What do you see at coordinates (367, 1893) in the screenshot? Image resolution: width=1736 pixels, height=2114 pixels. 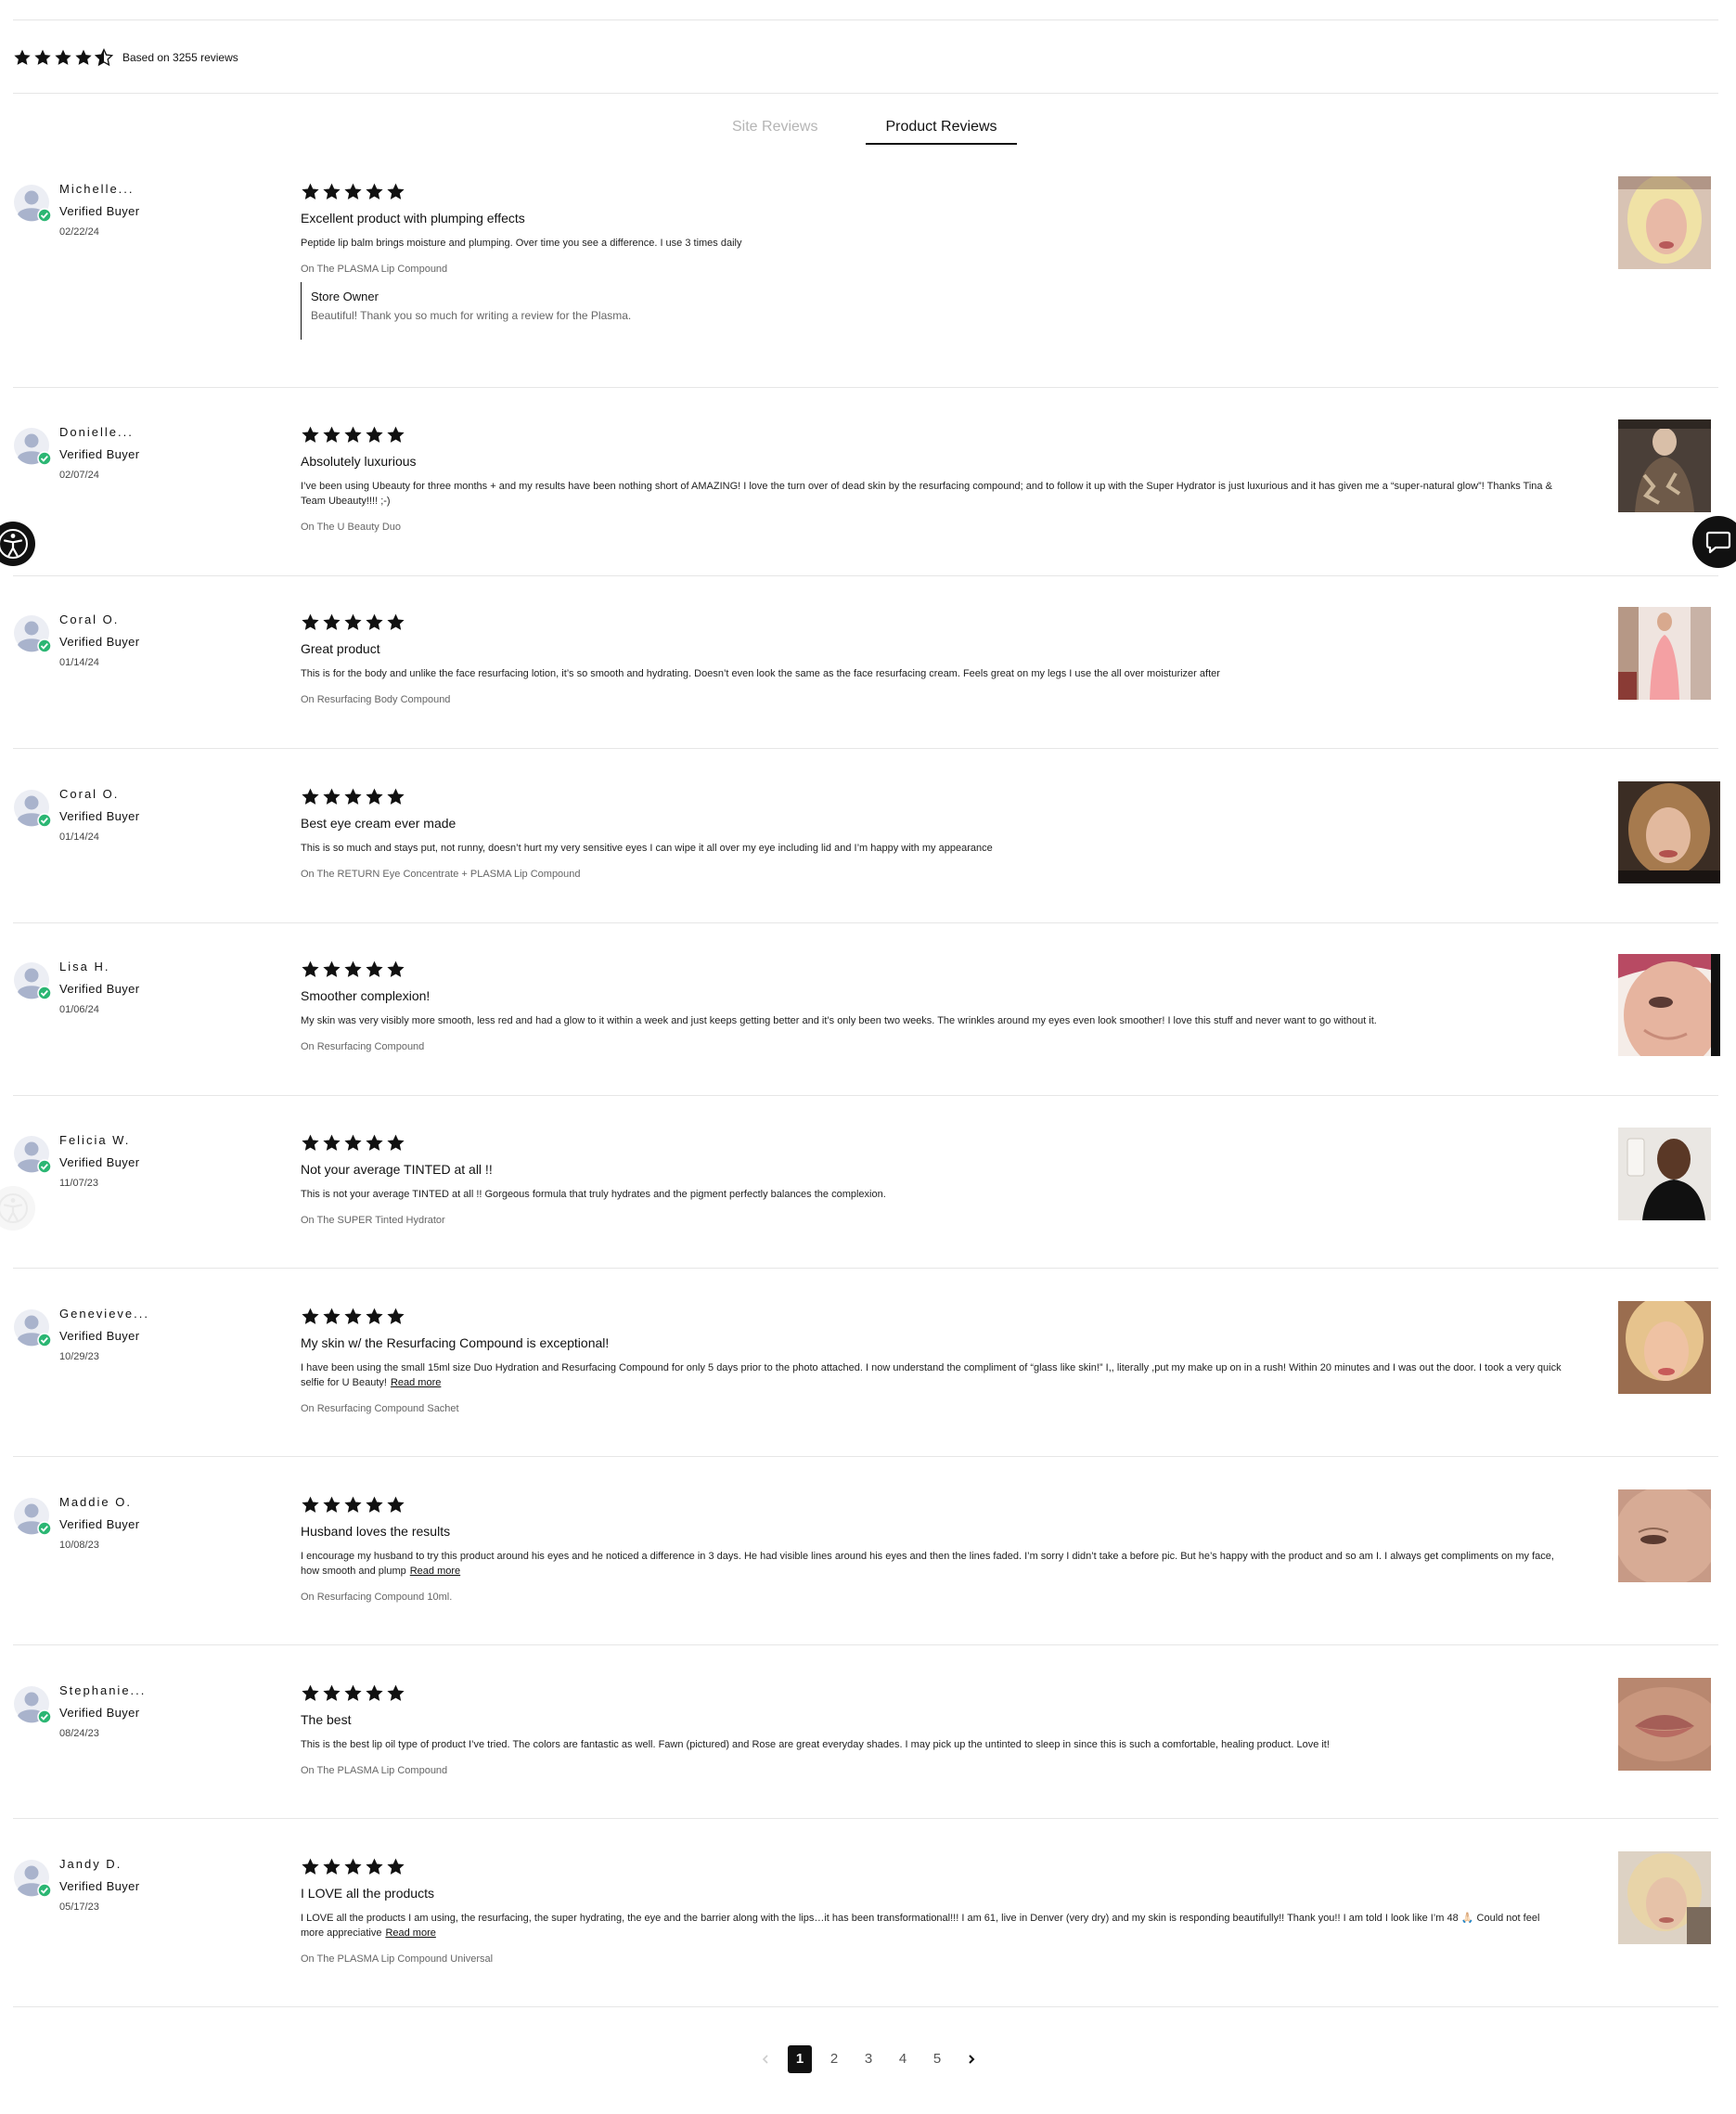 I see `review-title: I LOVE all the products` at bounding box center [367, 1893].